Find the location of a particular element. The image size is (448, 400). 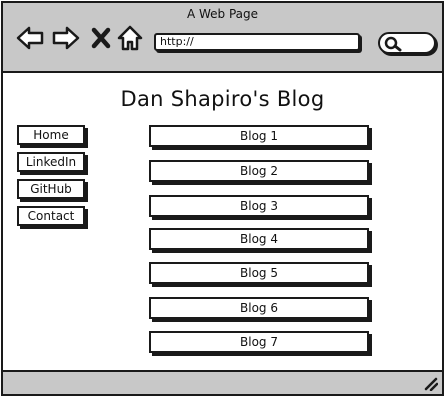

blog-4-button: Blog 4 is located at coordinates (259, 239).